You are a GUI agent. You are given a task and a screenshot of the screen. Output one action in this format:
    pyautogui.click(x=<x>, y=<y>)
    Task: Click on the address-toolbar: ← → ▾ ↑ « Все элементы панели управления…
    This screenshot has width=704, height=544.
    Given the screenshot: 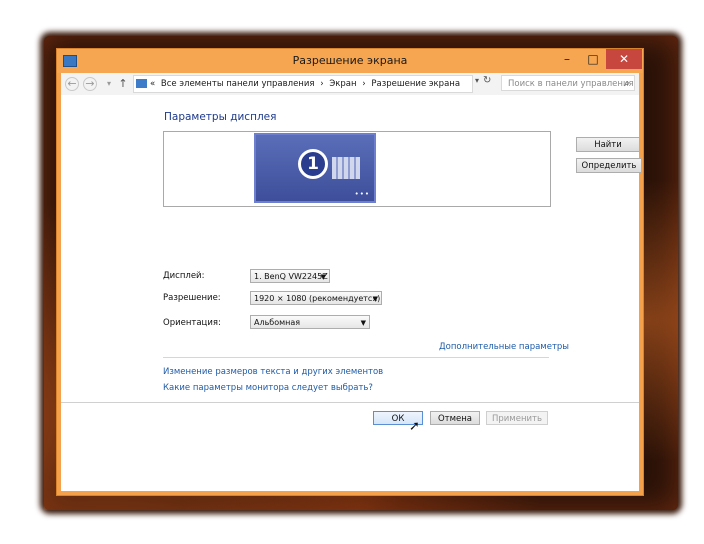 What is the action you would take?
    pyautogui.click(x=350, y=84)
    